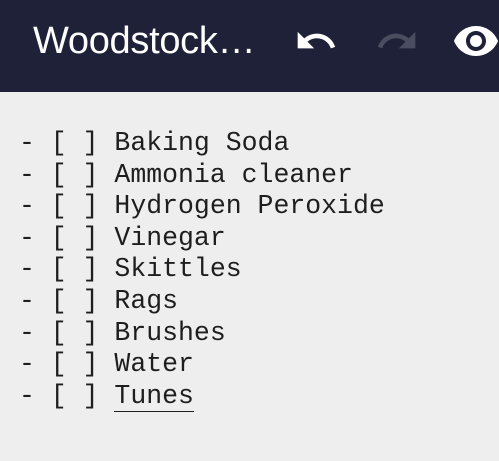 The image size is (499, 461). What do you see at coordinates (154, 396) in the screenshot?
I see `checklist-item-text: Tunes` at bounding box center [154, 396].